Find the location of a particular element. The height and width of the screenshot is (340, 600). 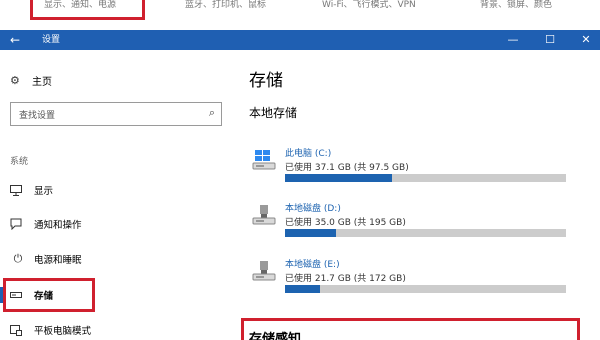

category-network-desc: Wi-Fi、飞行模式、VPN is located at coordinates (369, 5).